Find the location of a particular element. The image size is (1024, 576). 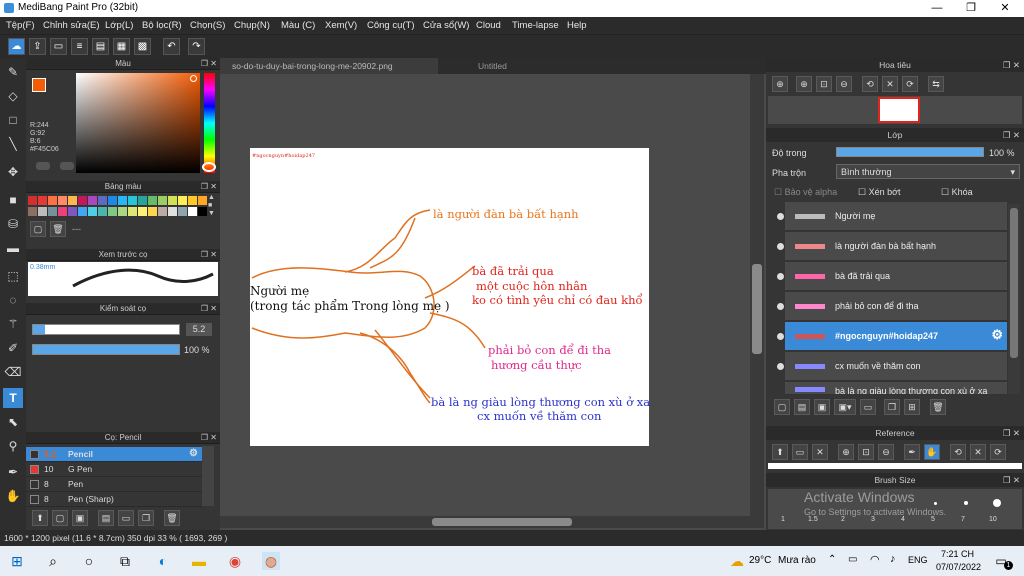

eyedropper-icon: ⚲ is located at coordinates (13, 446).